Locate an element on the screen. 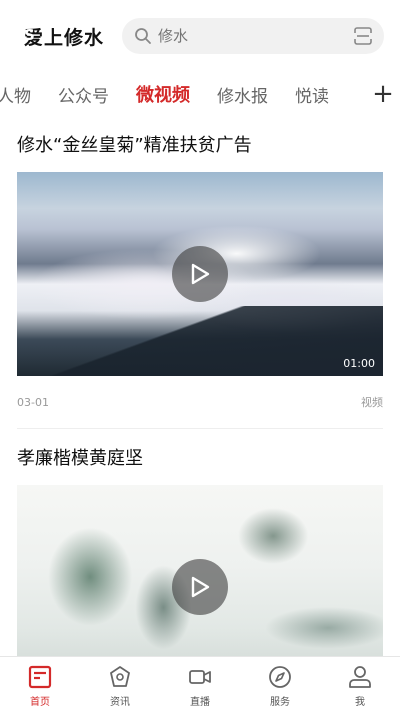 This screenshot has height=711, width=400. nav-home: 首页 is located at coordinates (40, 684).